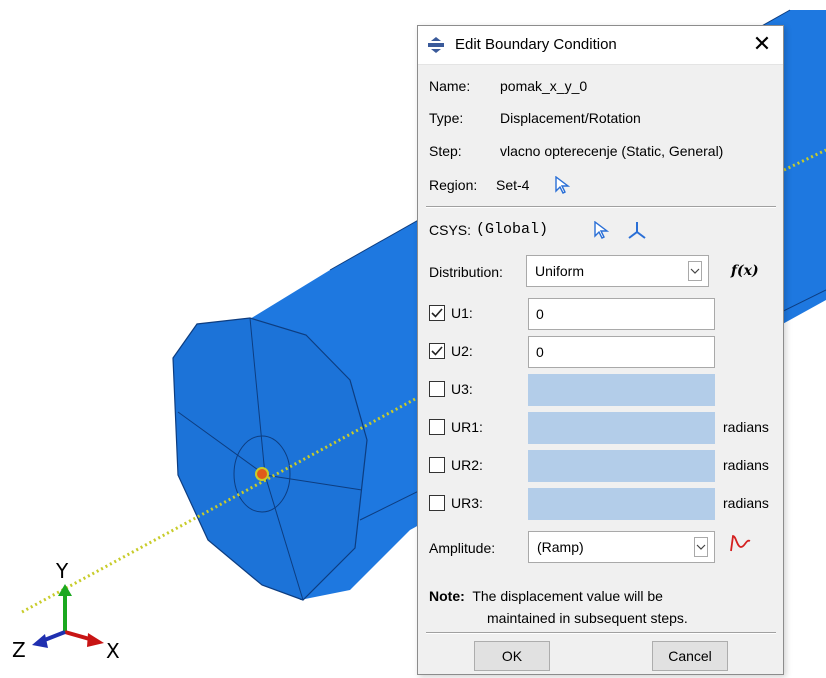 Image resolution: width=826 pixels, height=678 pixels. Describe the element at coordinates (462, 389) in the screenshot. I see `u3-label: U3:` at that location.